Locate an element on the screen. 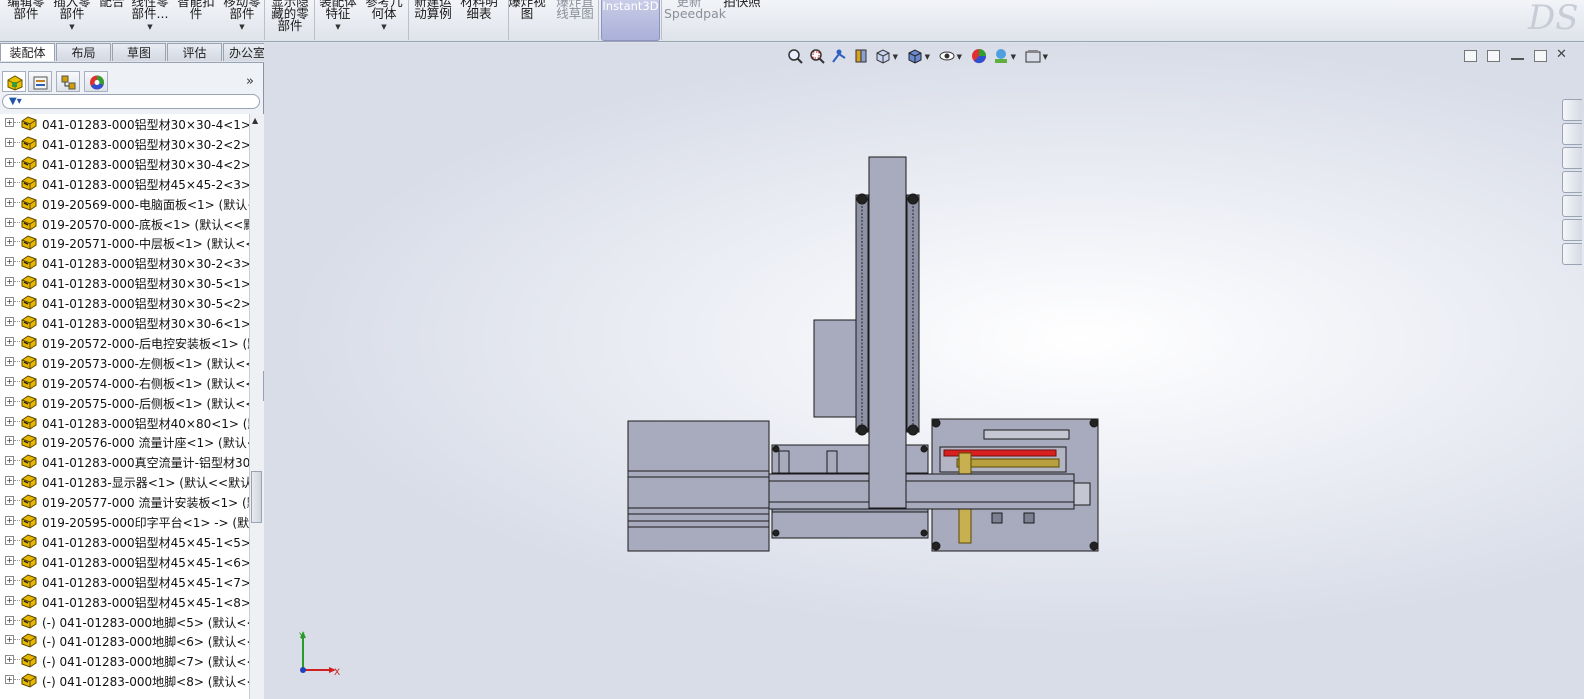 The image size is (1584, 699). tree-item: +019-20574-000-右侧板<1> (默认<<默 is located at coordinates (124, 382).